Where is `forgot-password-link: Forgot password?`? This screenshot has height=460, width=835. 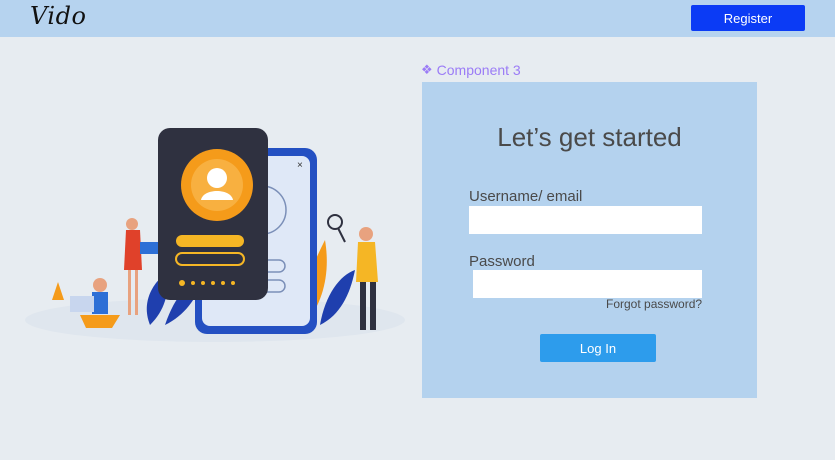
forgot-password-link: Forgot password? is located at coordinates (654, 304).